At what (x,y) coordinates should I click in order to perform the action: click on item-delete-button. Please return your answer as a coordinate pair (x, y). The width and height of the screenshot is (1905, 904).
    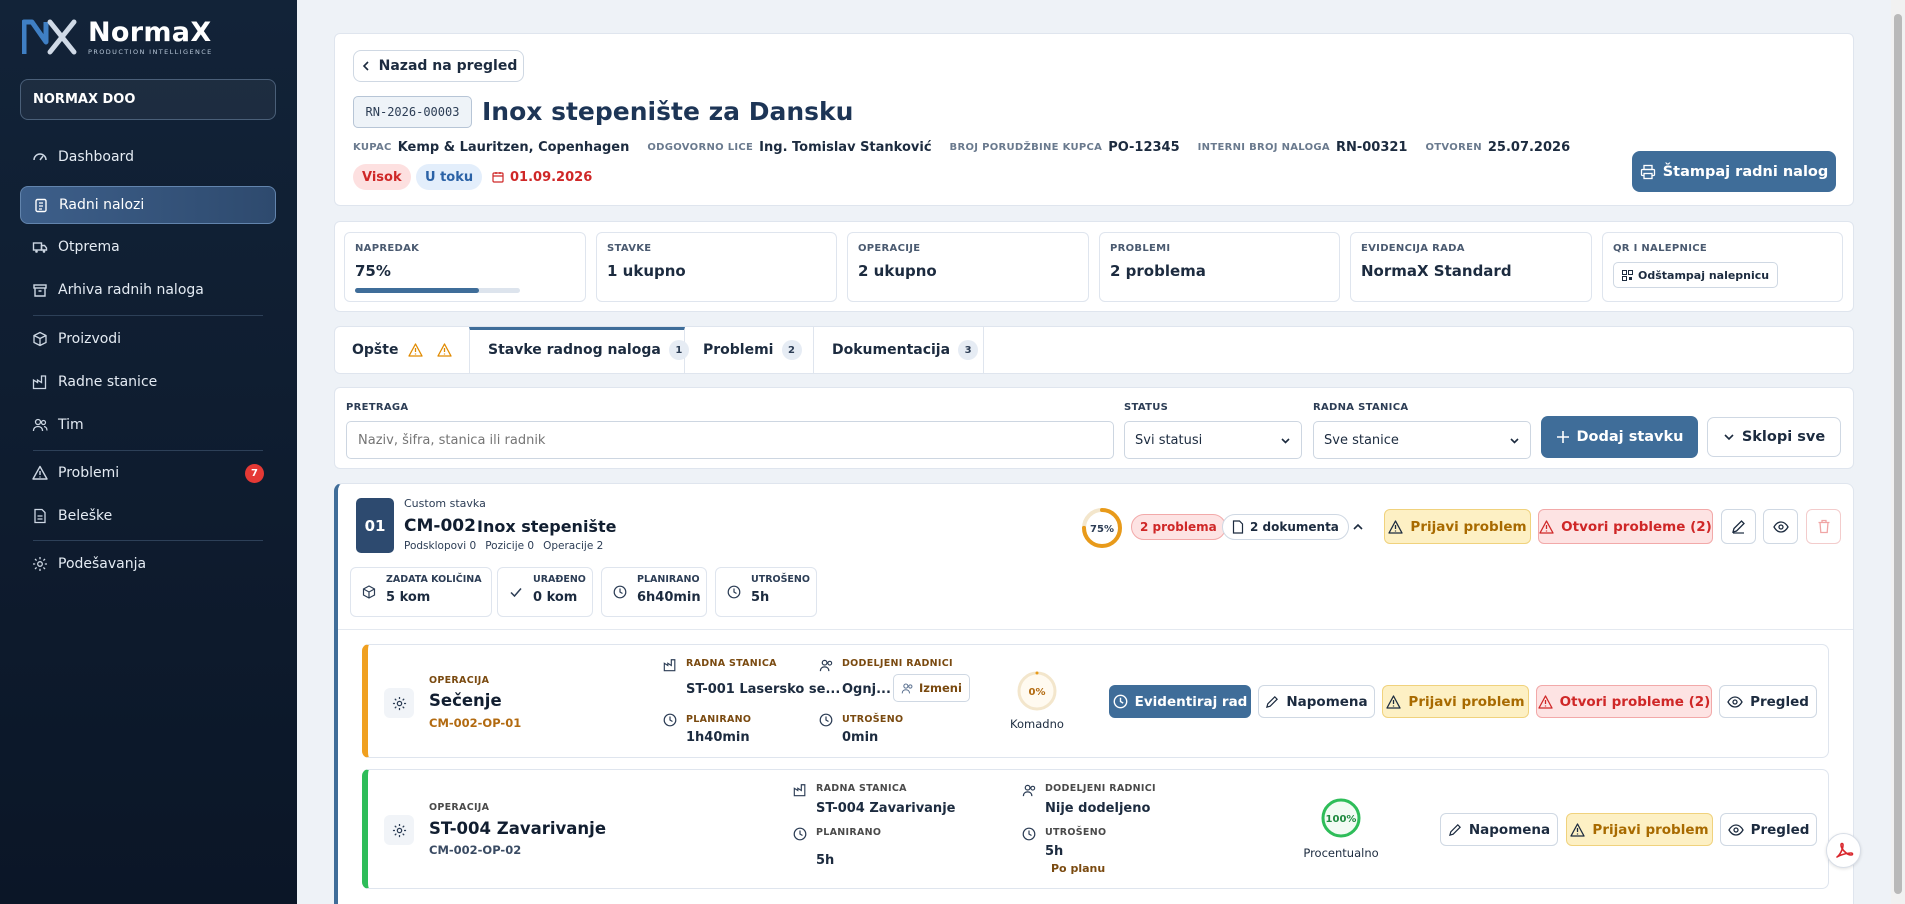
    Looking at the image, I should click on (1823, 526).